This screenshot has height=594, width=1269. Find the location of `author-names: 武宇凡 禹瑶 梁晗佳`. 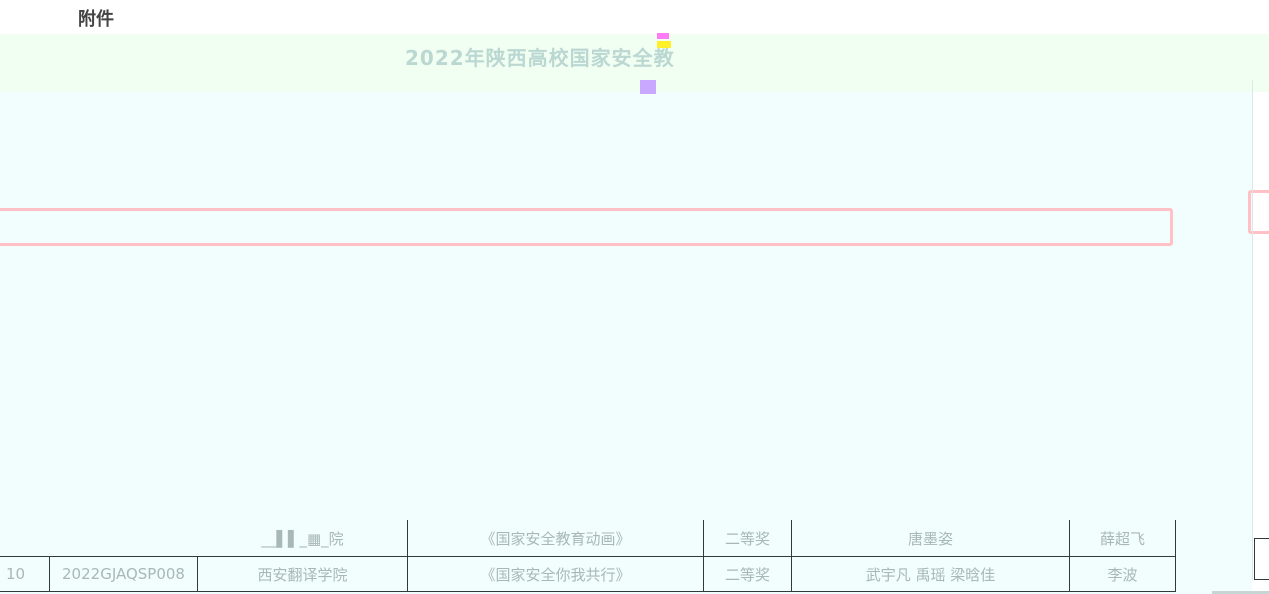

author-names: 武宇凡 禹瑶 梁晗佳 is located at coordinates (931, 574).